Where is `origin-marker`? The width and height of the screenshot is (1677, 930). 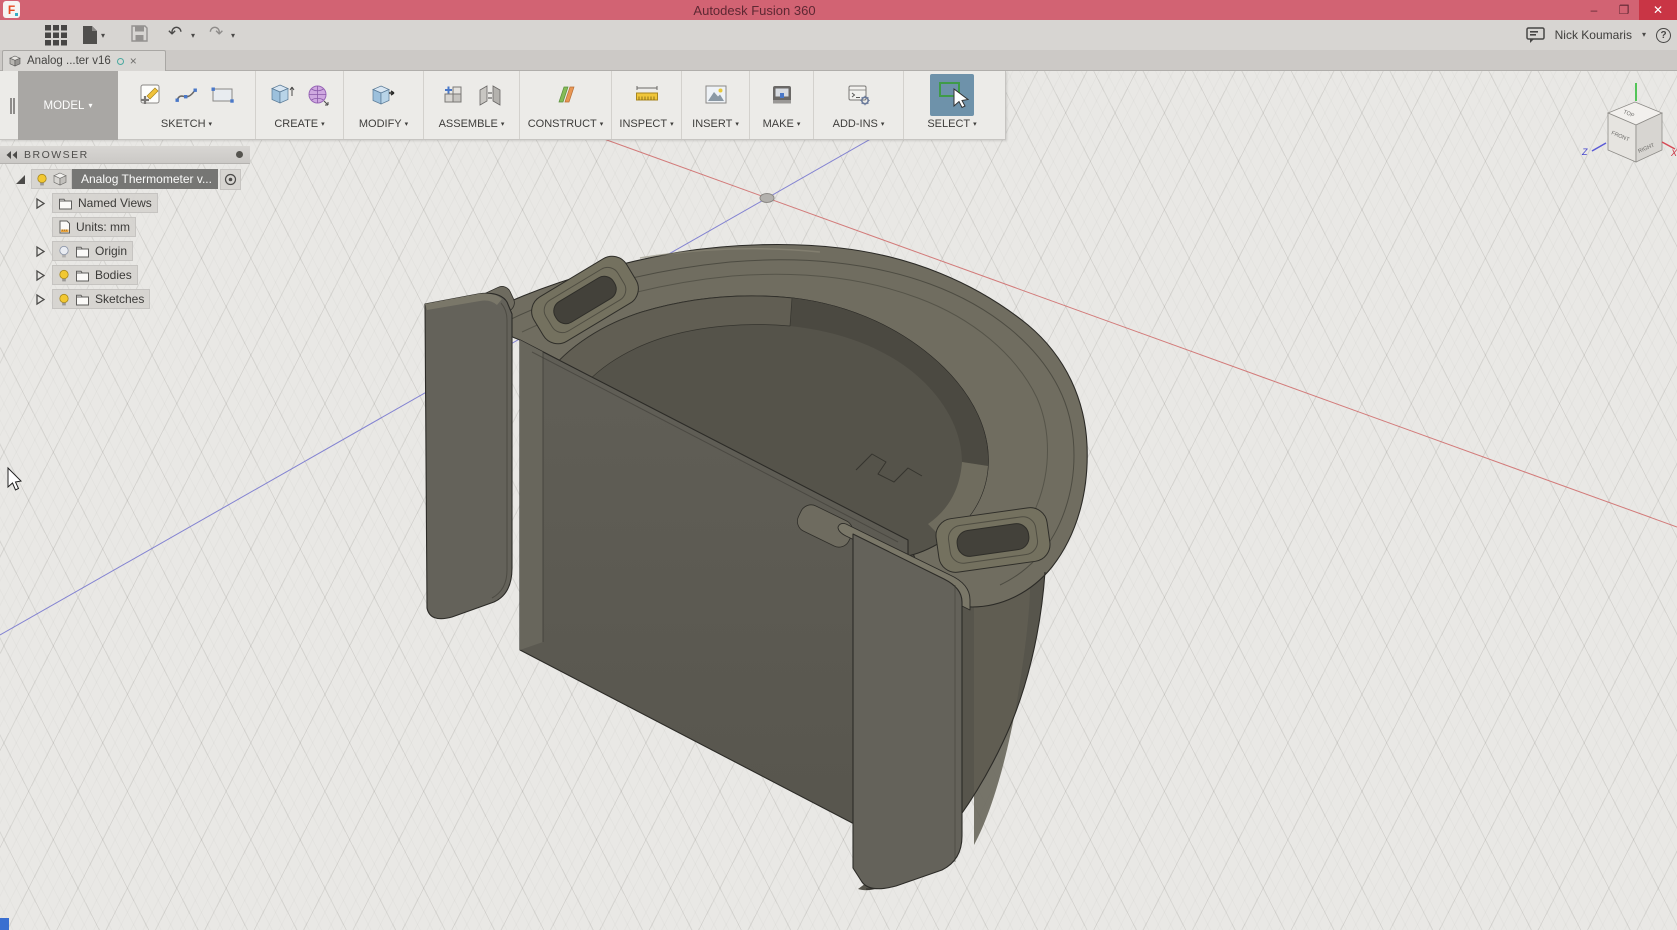
origin-marker is located at coordinates (767, 198).